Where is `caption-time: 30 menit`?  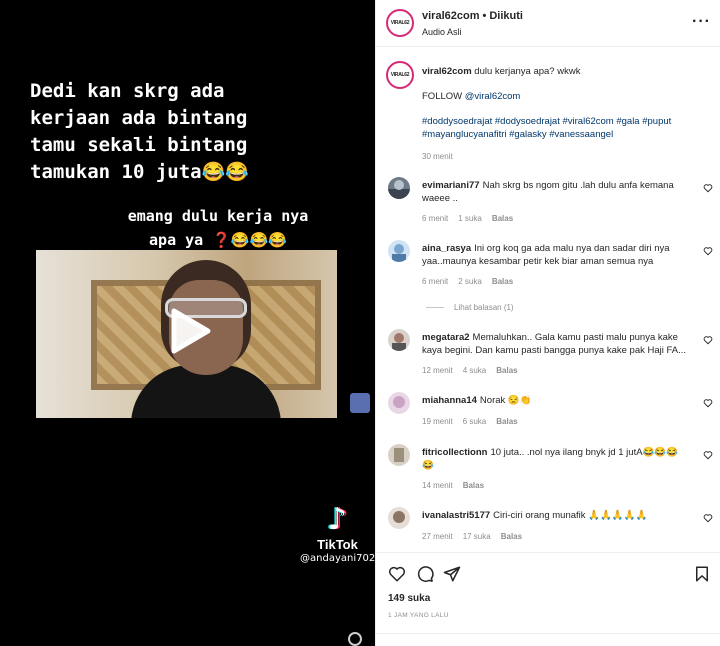 caption-time: 30 menit is located at coordinates (437, 156).